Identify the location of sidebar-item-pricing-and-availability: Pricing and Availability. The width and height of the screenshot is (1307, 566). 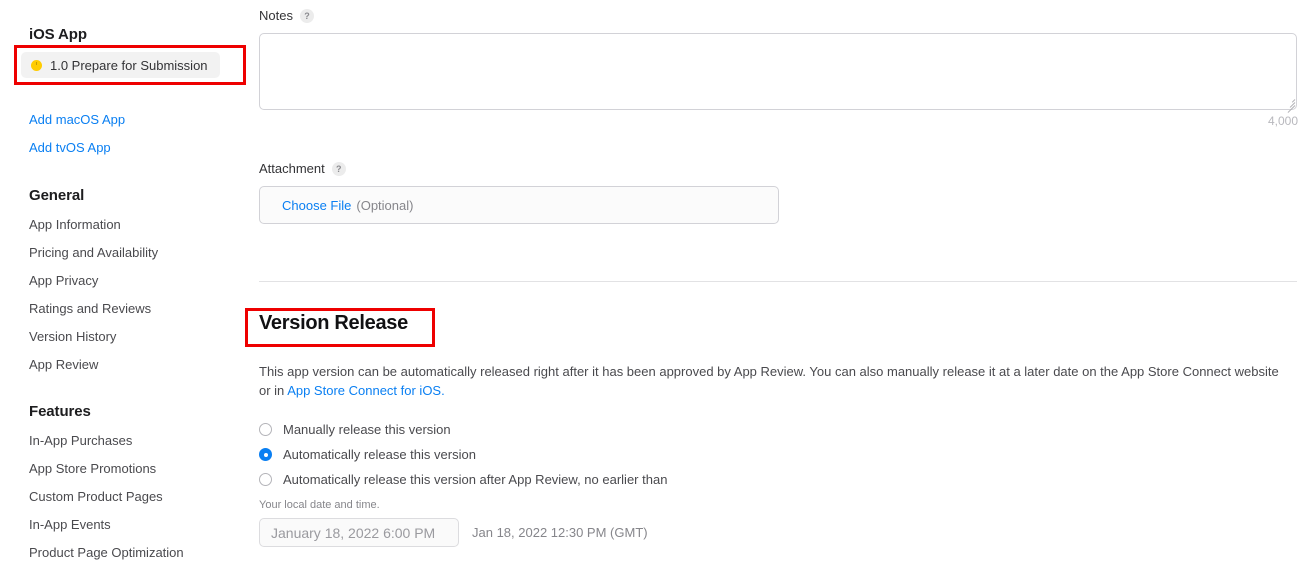
(93, 252).